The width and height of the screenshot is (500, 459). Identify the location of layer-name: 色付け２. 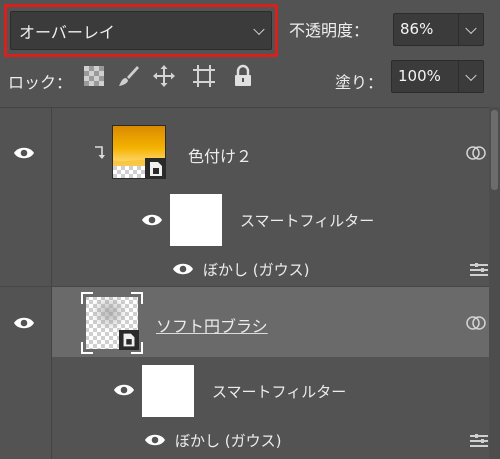
(220, 155).